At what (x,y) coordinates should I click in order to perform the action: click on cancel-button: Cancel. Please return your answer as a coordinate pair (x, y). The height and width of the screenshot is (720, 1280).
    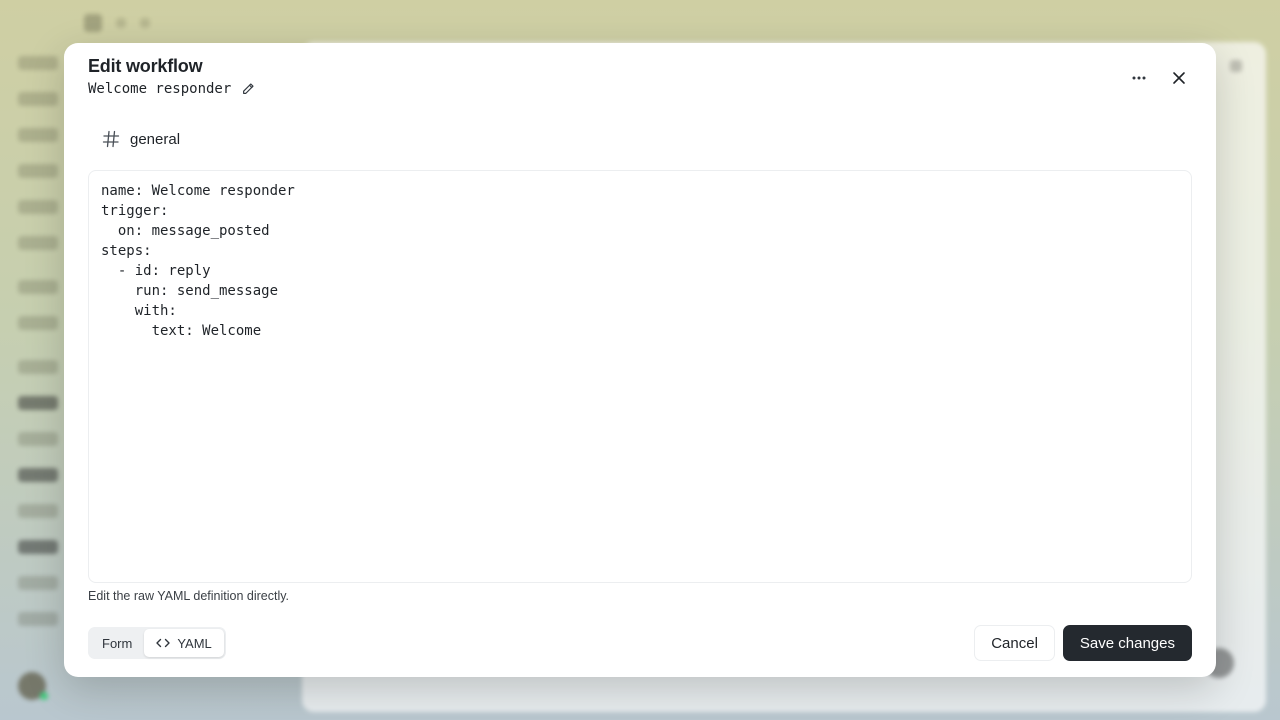
    Looking at the image, I should click on (1014, 643).